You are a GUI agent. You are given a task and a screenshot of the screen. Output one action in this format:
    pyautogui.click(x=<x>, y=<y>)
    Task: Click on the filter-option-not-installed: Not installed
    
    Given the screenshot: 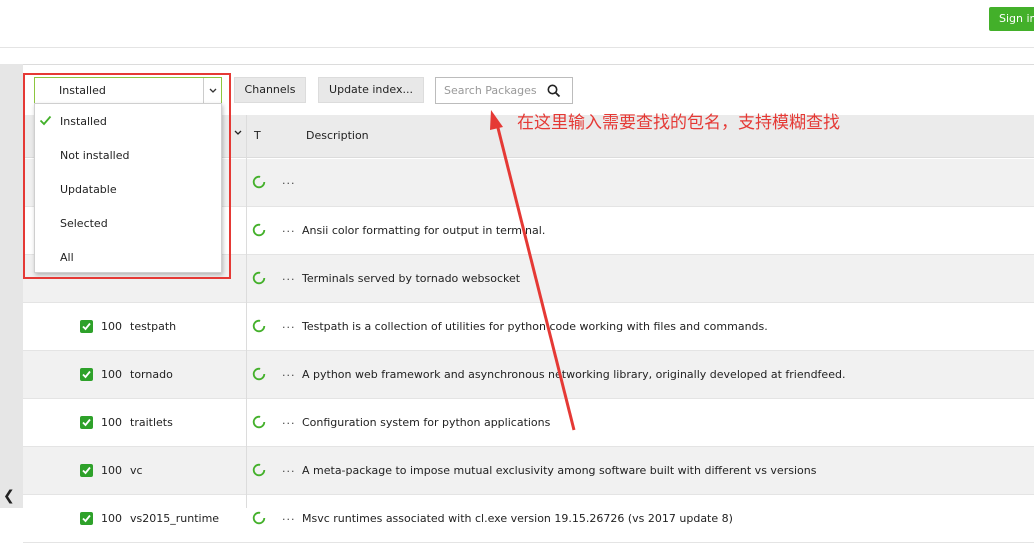 What is the action you would take?
    pyautogui.click(x=128, y=156)
    